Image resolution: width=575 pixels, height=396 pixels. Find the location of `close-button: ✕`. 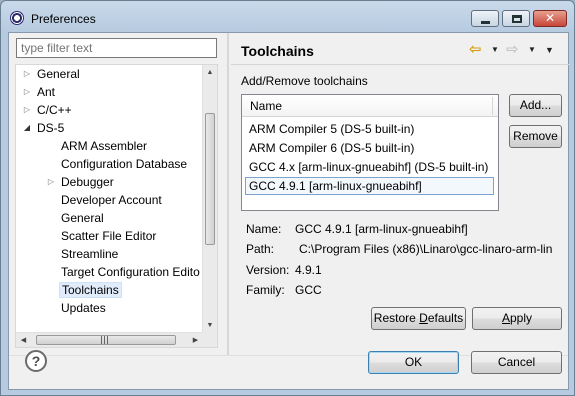

close-button: ✕ is located at coordinates (550, 18).